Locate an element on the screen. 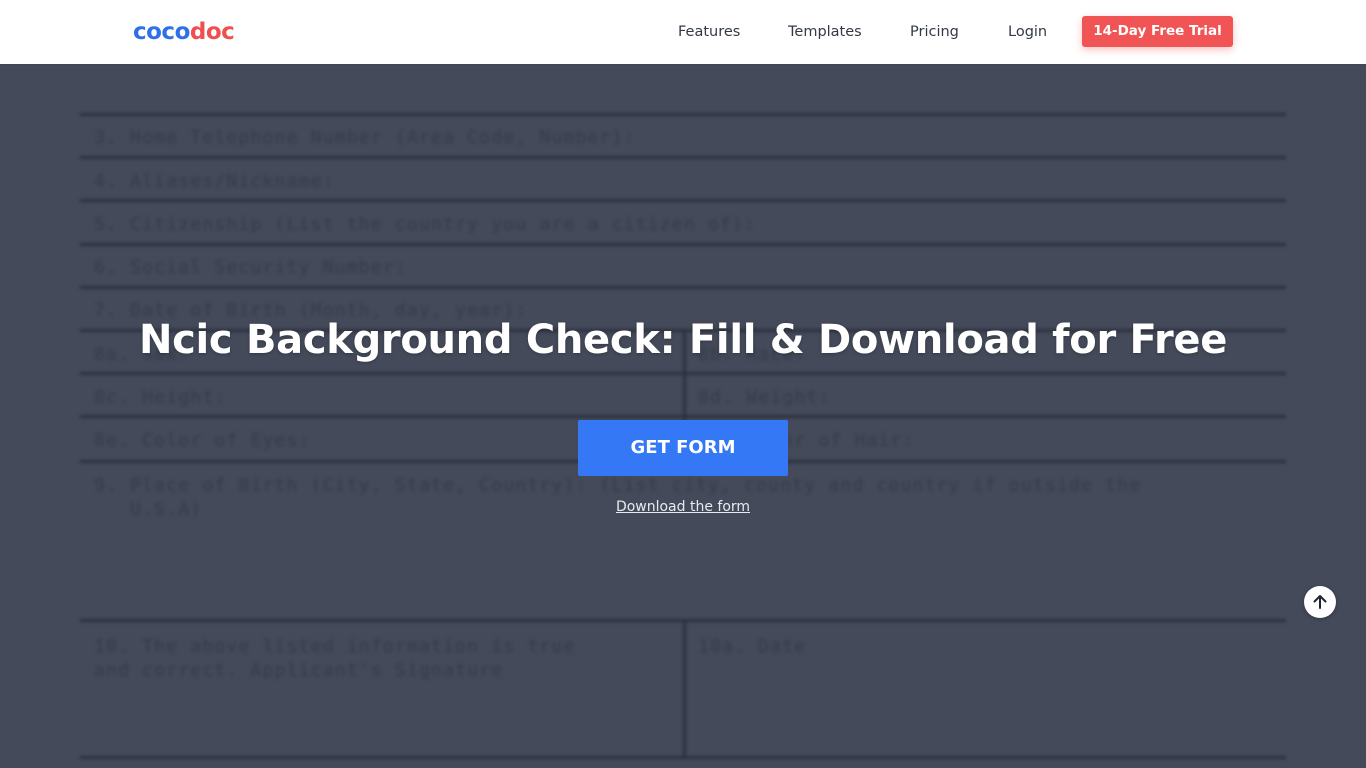 This screenshot has width=1366, height=768. nav-features: Features is located at coordinates (709, 32).